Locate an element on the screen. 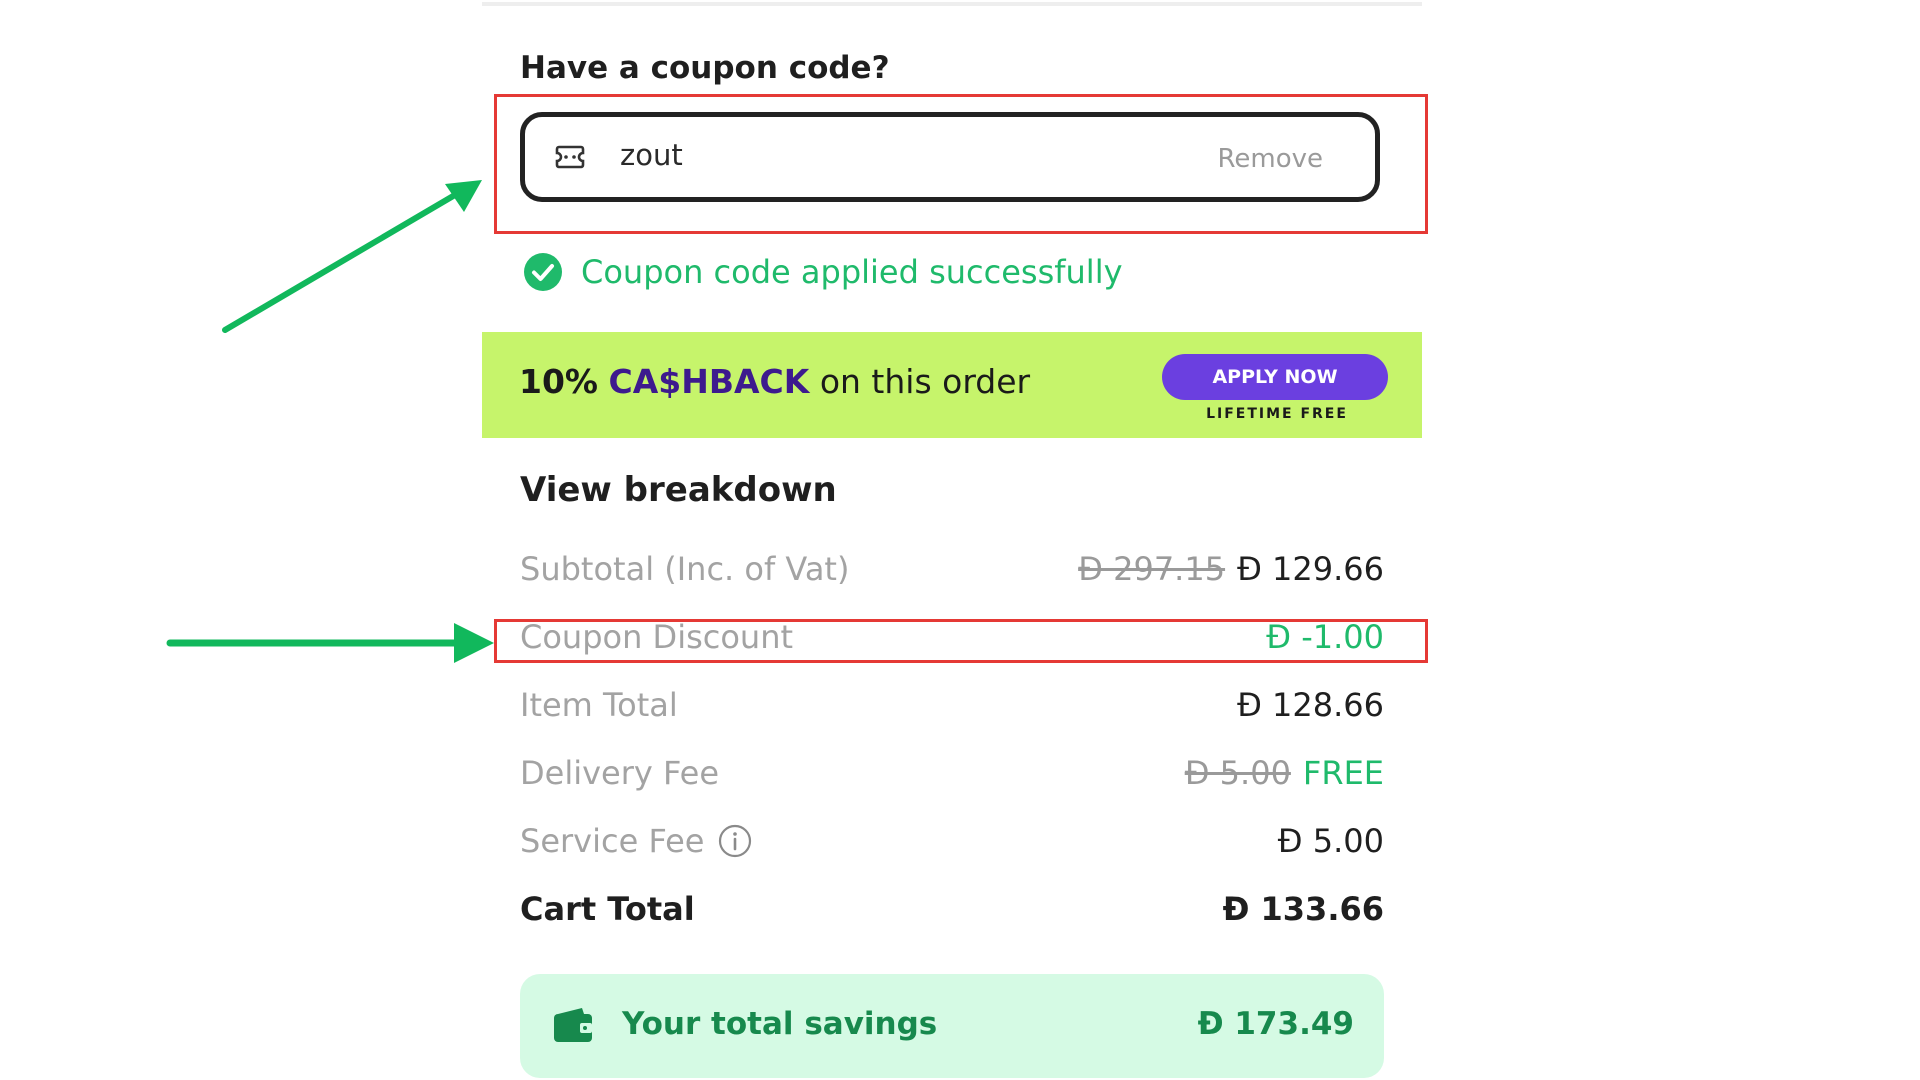 The width and height of the screenshot is (1920, 1080). item-total-value: Ð 128.66 is located at coordinates (1310, 705).